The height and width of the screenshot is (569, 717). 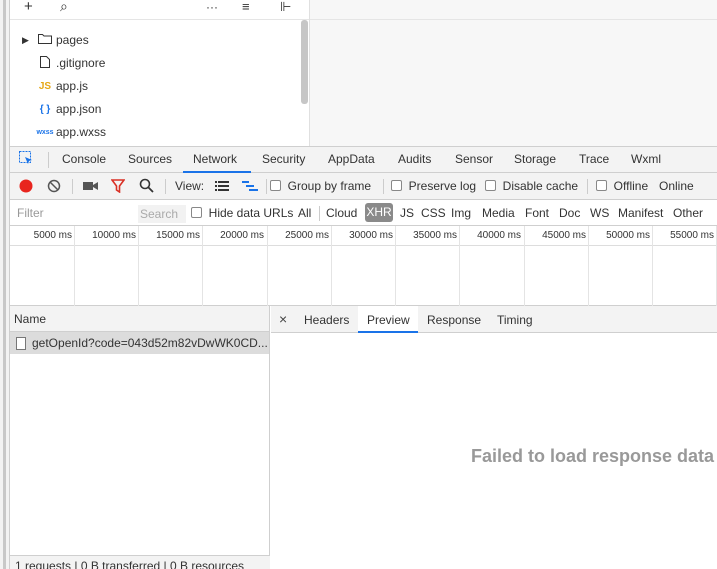 What do you see at coordinates (379, 212) in the screenshot?
I see `type-filter-xhr: XHR` at bounding box center [379, 212].